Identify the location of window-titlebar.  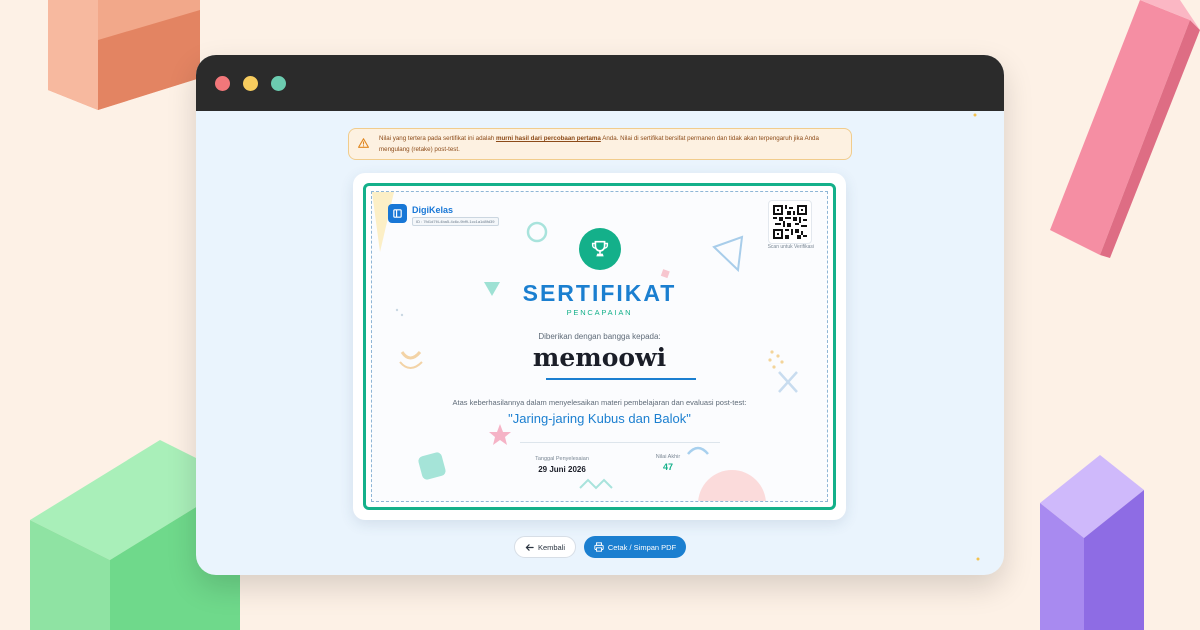
(600, 83).